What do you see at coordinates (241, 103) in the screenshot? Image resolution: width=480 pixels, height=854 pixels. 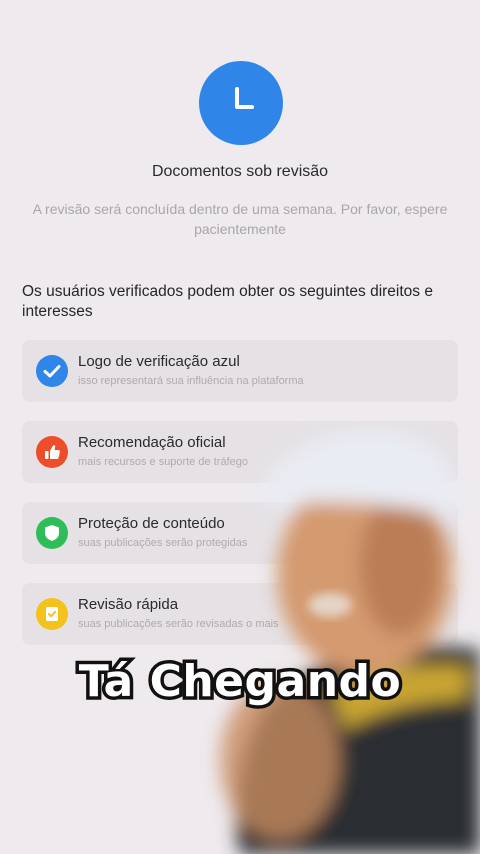 I see `clock-icon` at bounding box center [241, 103].